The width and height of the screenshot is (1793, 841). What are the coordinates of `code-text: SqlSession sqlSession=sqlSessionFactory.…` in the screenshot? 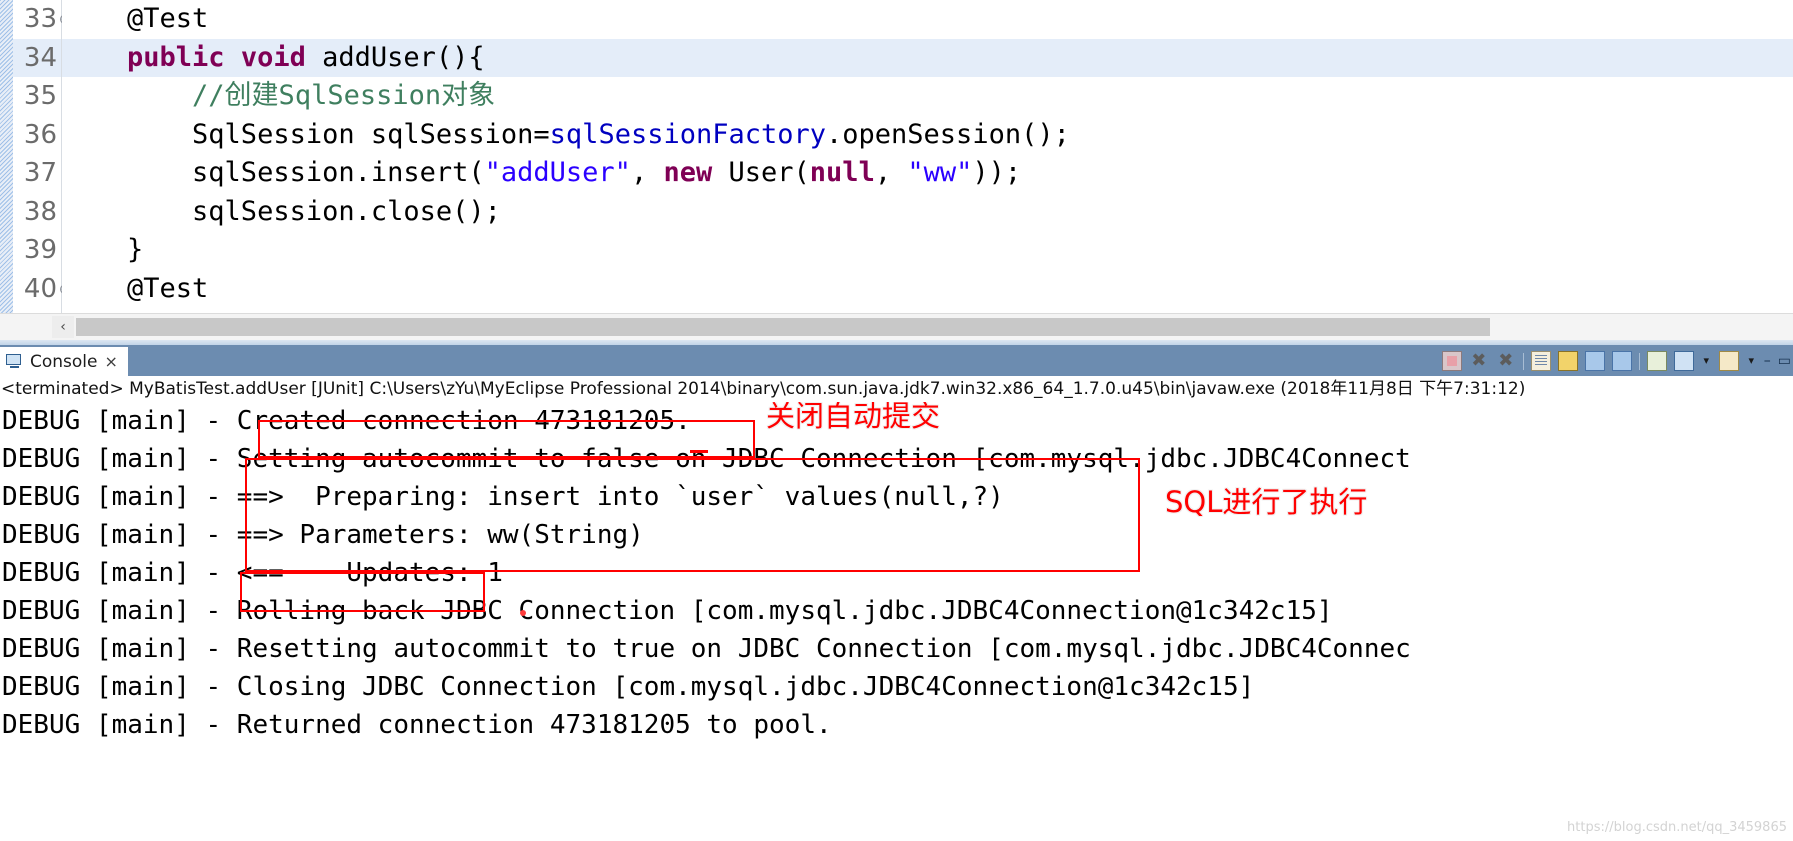 It's located at (566, 134).